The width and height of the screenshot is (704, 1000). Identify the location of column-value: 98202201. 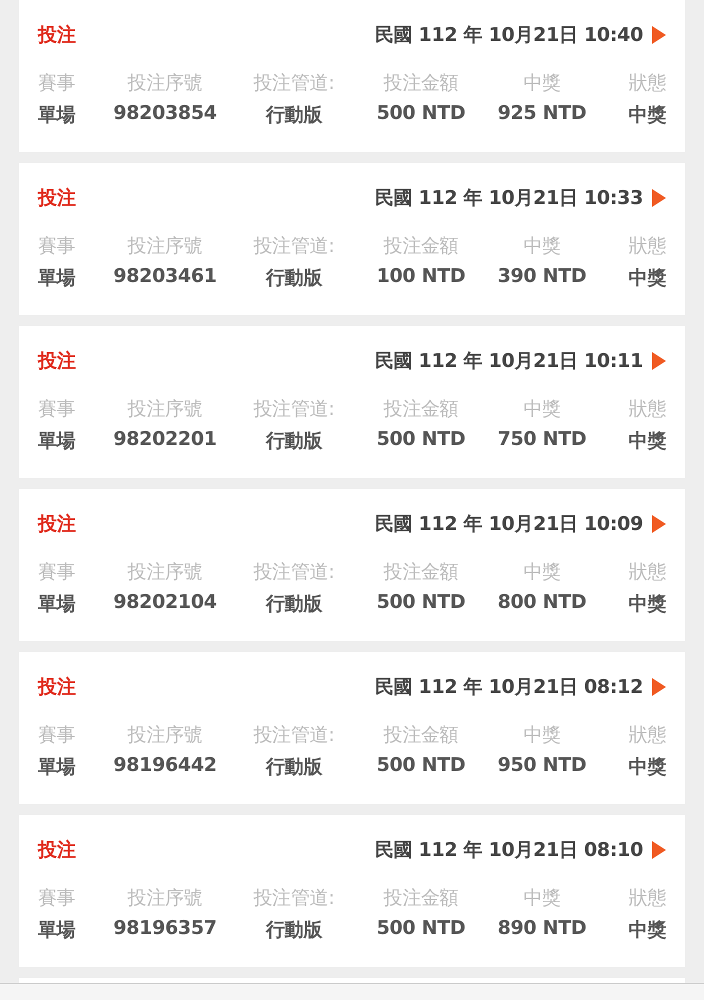
(165, 440).